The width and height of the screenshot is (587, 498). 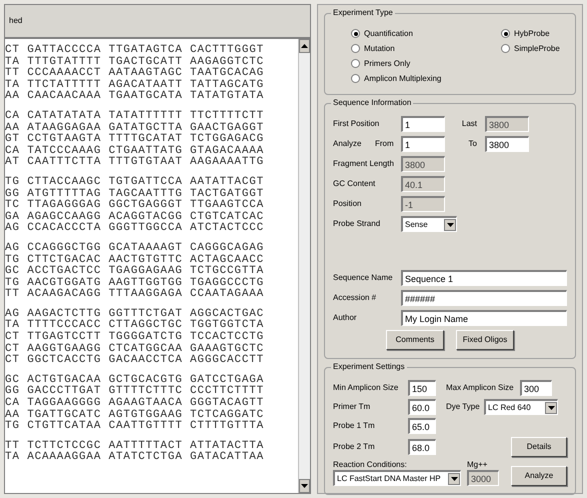 I want to click on field-label: Quantification, so click(x=388, y=33).